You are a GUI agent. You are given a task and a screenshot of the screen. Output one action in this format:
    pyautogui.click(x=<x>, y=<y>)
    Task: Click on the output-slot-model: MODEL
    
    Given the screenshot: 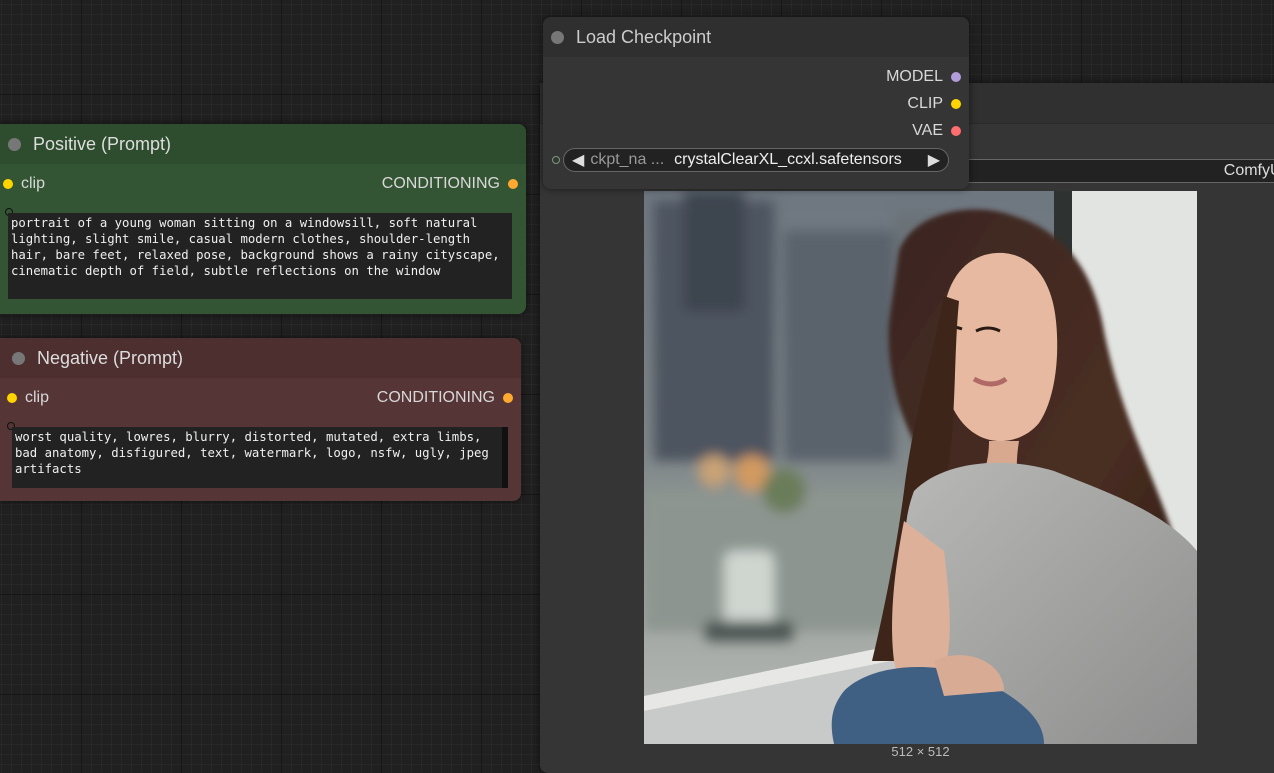 What is the action you would take?
    pyautogui.click(x=756, y=77)
    